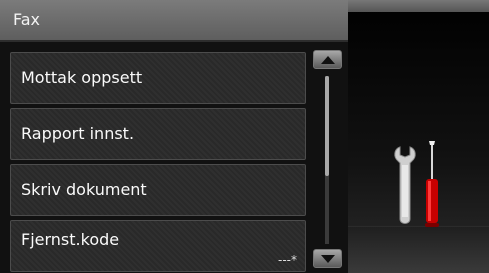  I want to click on menu-item-value: ---*, so click(287, 260).